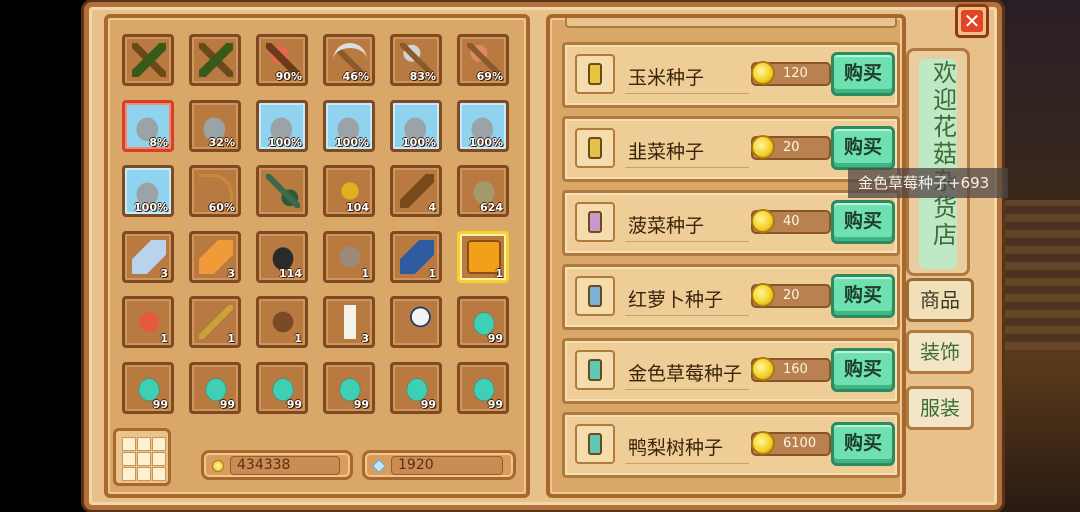 The width and height of the screenshot is (1080, 512). What do you see at coordinates (685, 374) in the screenshot?
I see `item-name: 金色草莓种子` at bounding box center [685, 374].